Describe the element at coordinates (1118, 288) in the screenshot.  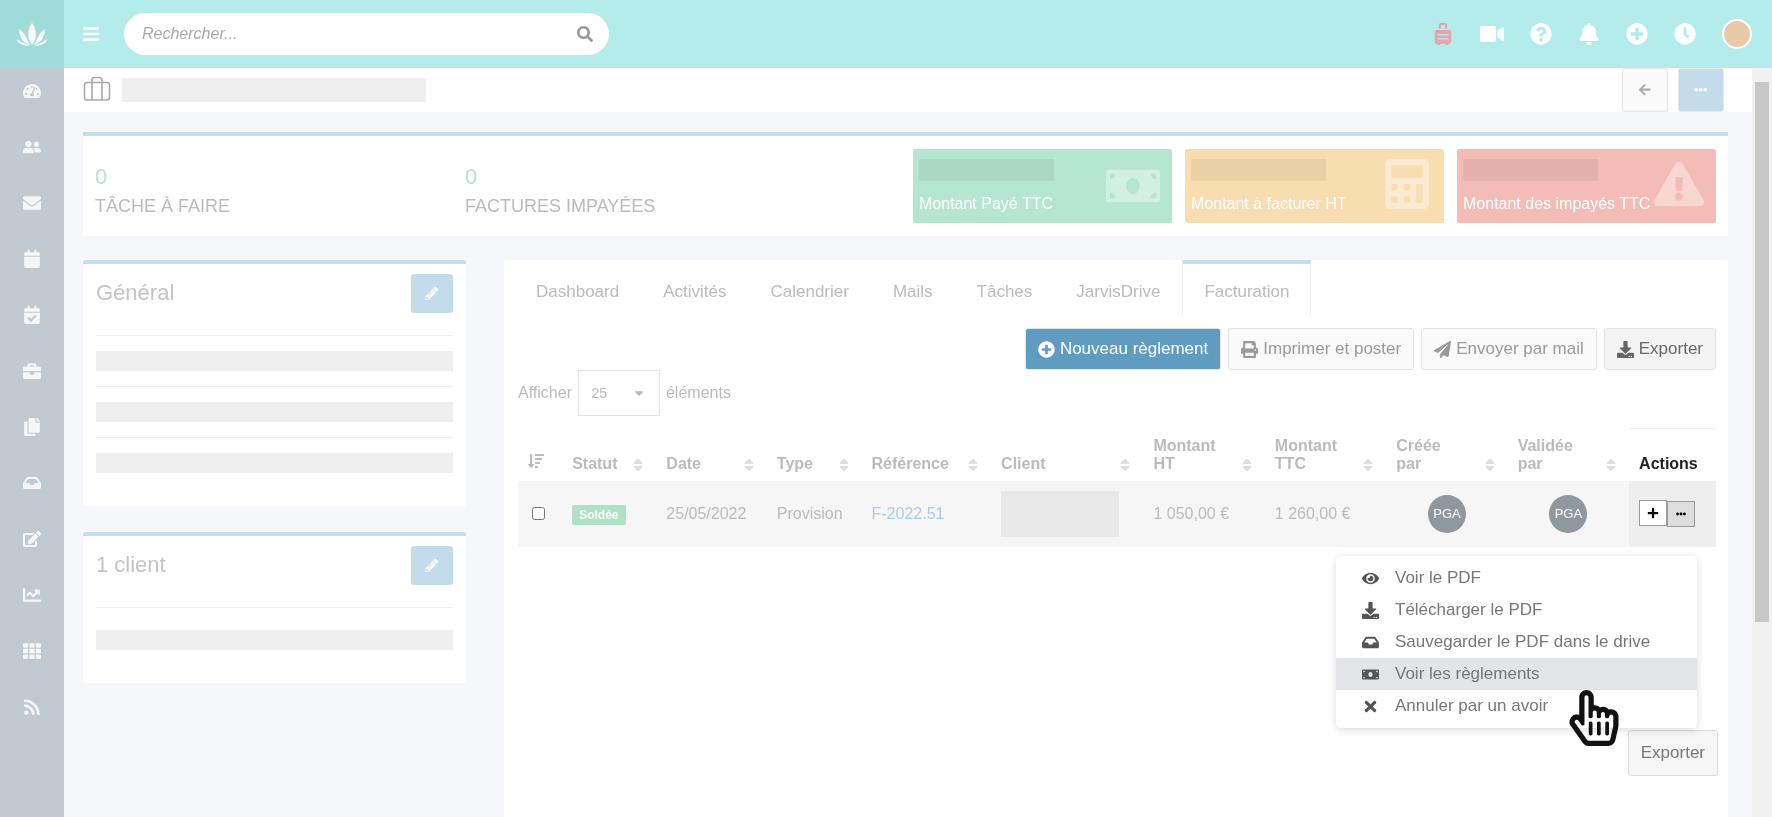
I see `tab: JarvisDrive` at that location.